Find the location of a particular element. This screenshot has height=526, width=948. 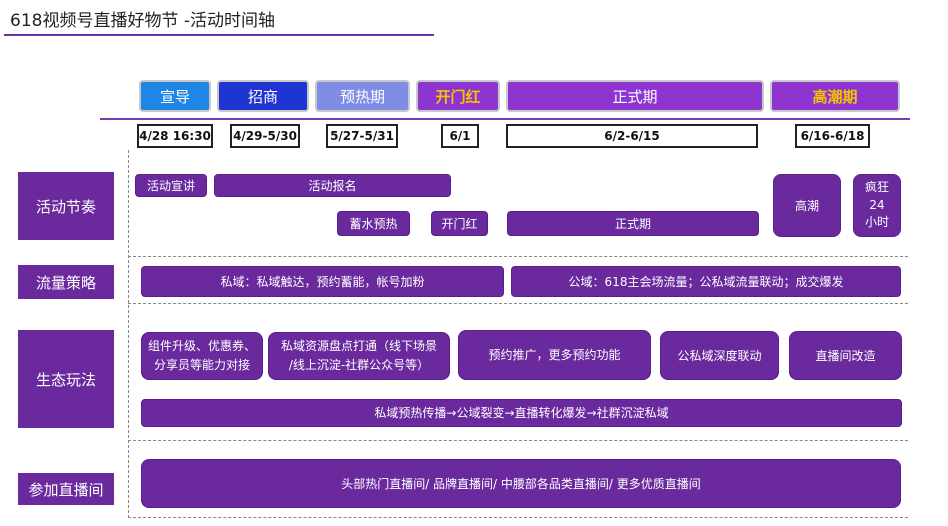

ecology-box2-line2: /线上沉淀-社群公众号等） is located at coordinates (359, 365).